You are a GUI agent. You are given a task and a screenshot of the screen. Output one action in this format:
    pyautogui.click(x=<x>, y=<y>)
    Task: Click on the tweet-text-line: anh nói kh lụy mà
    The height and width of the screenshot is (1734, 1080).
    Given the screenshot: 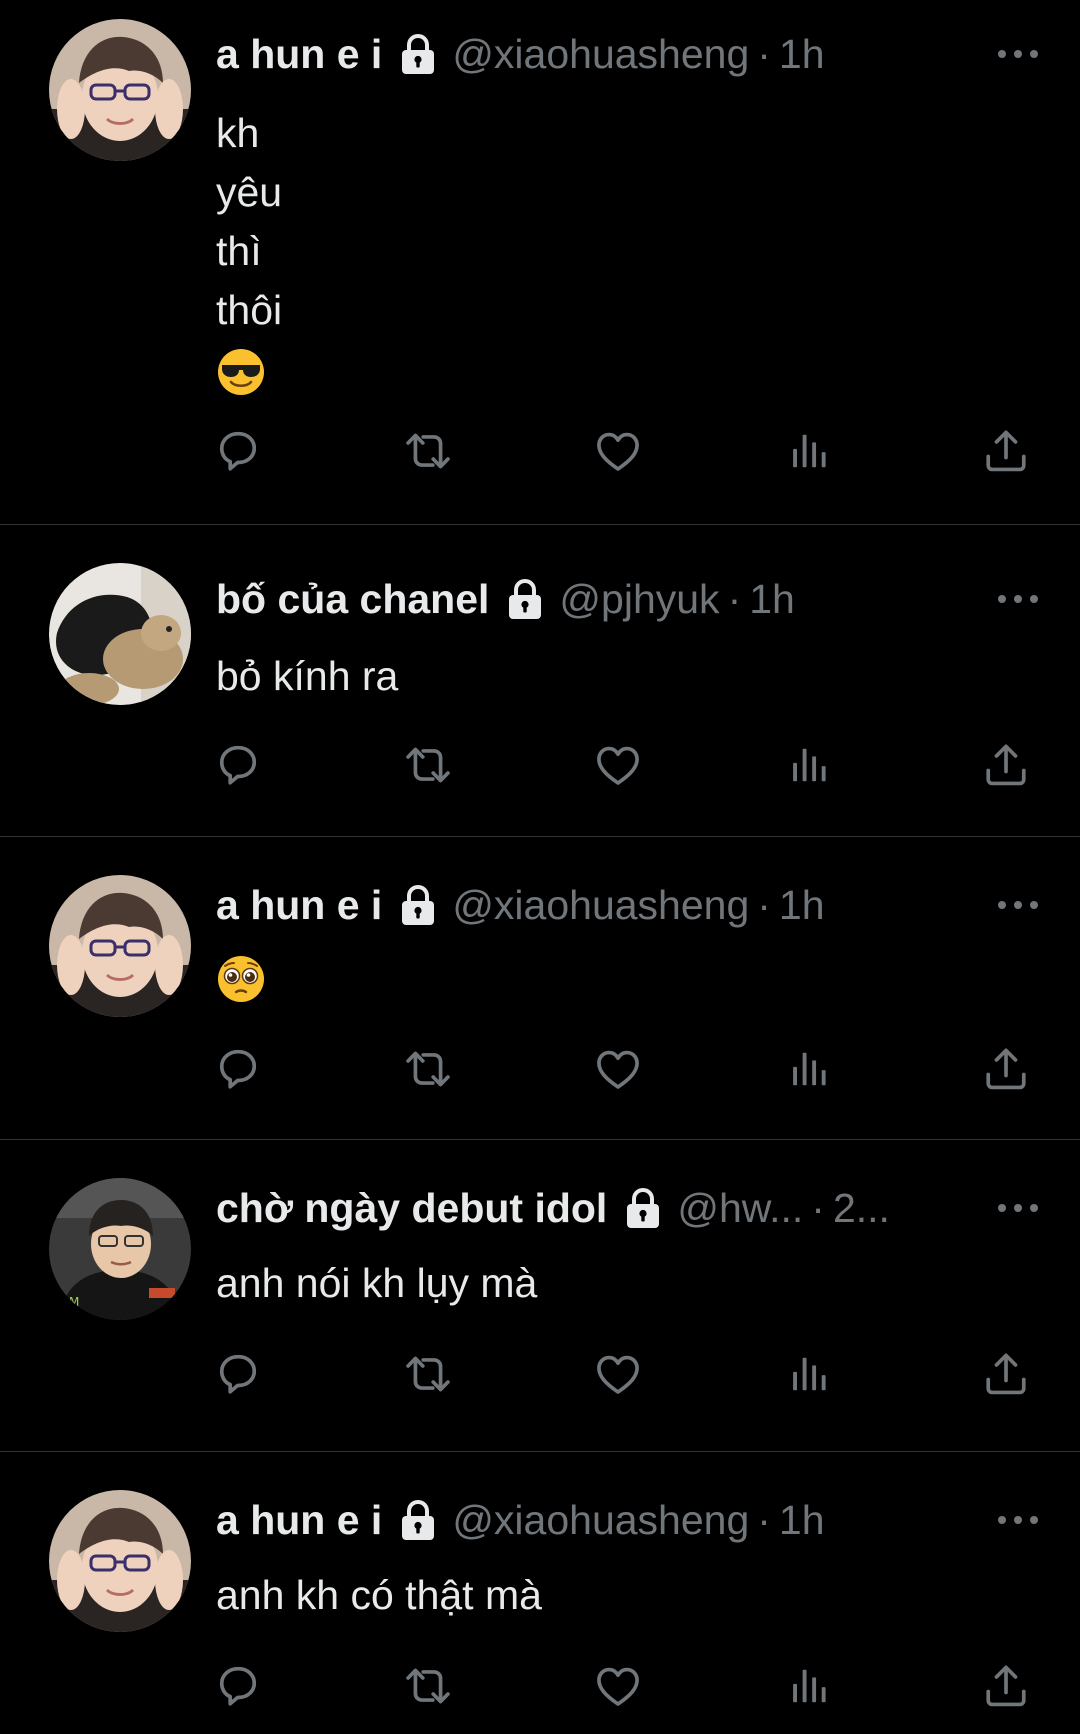 What is the action you would take?
    pyautogui.click(x=377, y=1283)
    